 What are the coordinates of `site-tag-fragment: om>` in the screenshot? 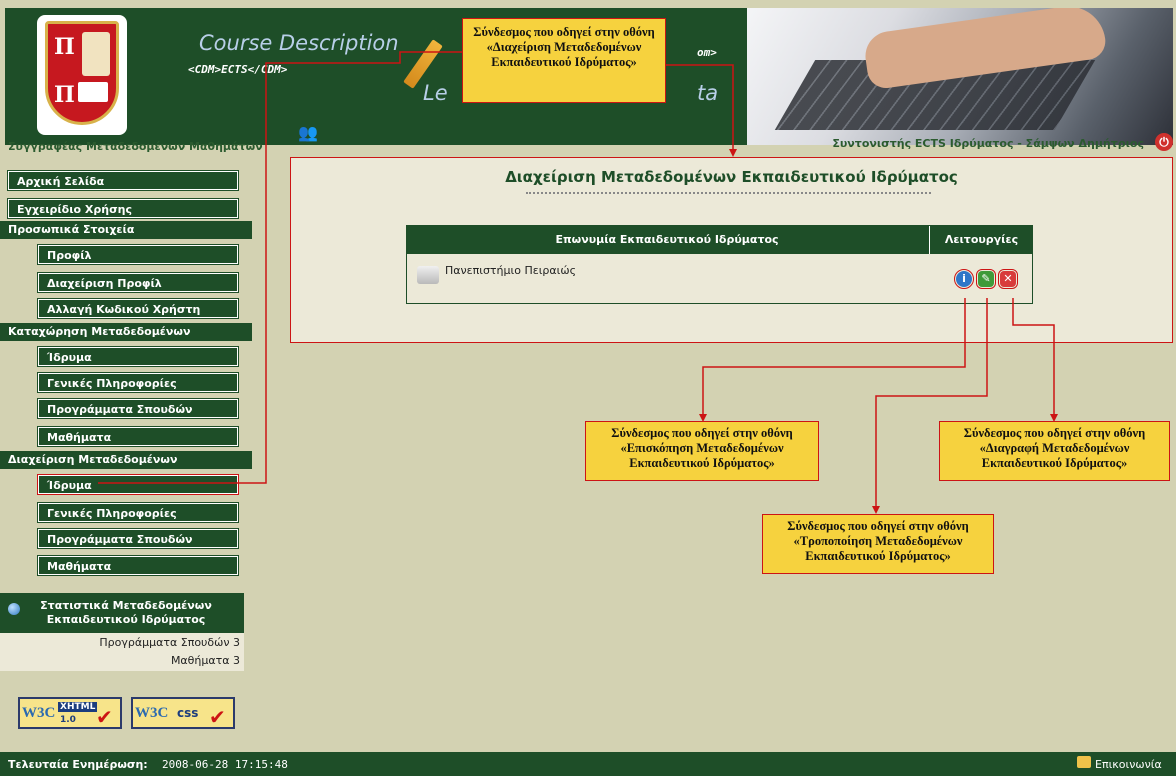 It's located at (707, 52).